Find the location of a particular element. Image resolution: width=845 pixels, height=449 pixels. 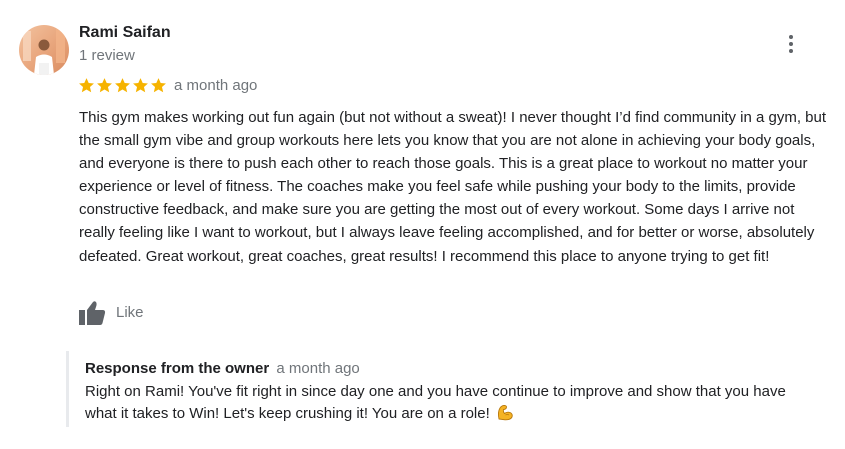

like-label: Like is located at coordinates (130, 312).